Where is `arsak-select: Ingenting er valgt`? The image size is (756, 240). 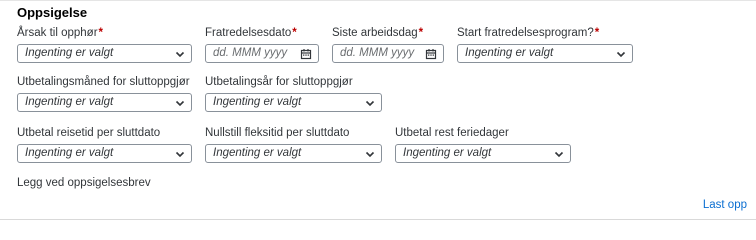 arsak-select: Ingenting er valgt is located at coordinates (104, 53).